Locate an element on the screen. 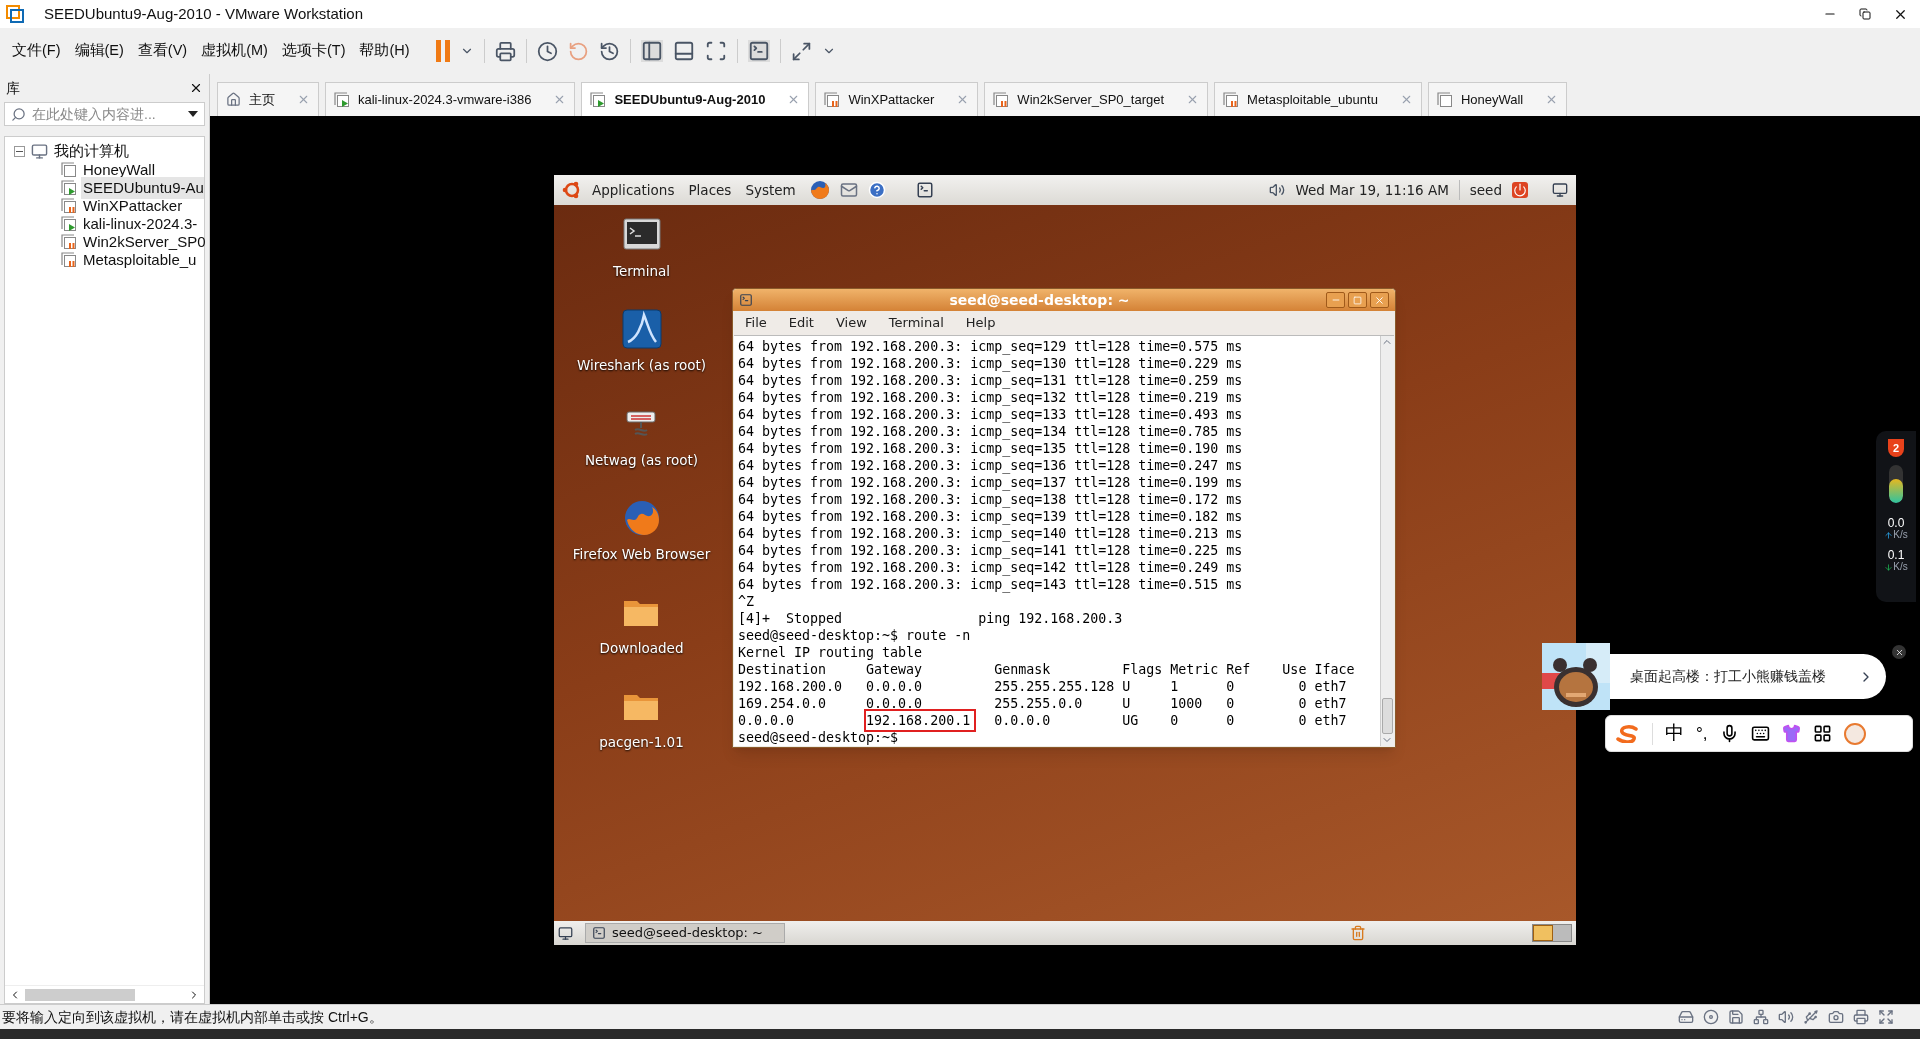 This screenshot has width=1920, height=1039. panel-menu: System is located at coordinates (770, 190).